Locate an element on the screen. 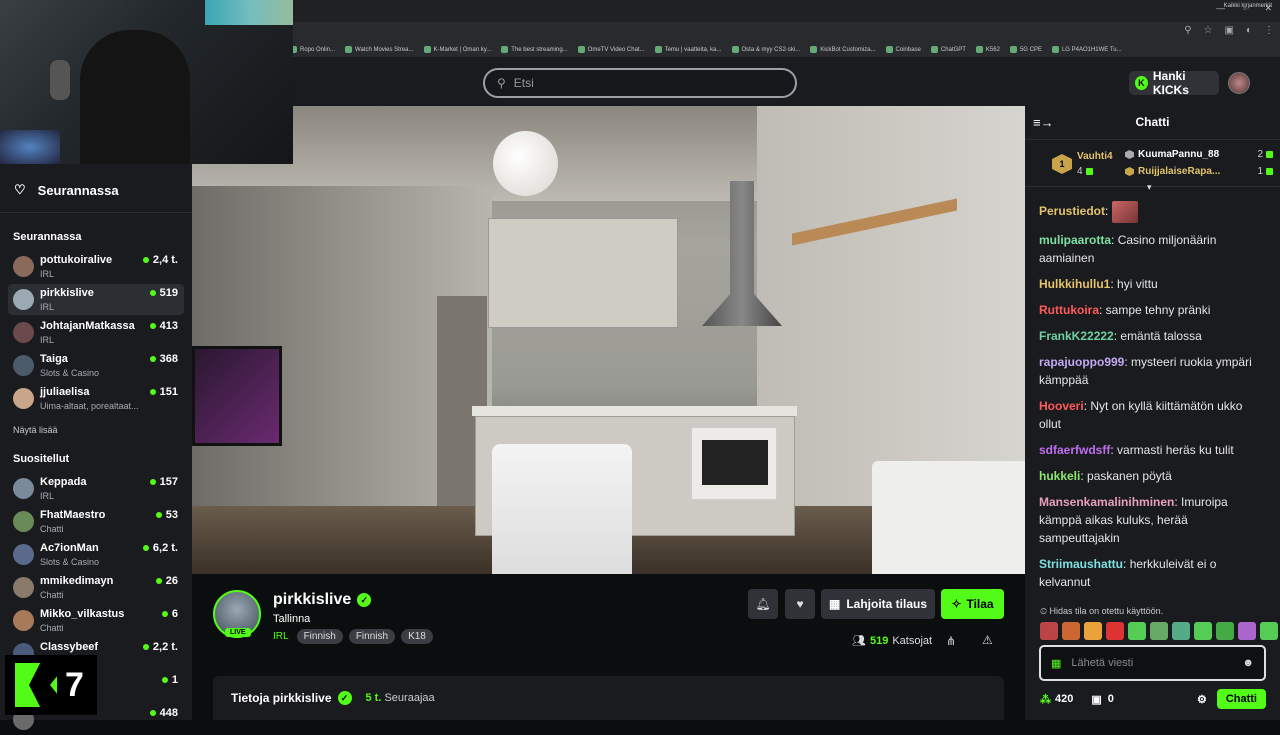 This screenshot has height=735, width=1280. get-kicks-button: K Hanki KICKs is located at coordinates (1174, 83).